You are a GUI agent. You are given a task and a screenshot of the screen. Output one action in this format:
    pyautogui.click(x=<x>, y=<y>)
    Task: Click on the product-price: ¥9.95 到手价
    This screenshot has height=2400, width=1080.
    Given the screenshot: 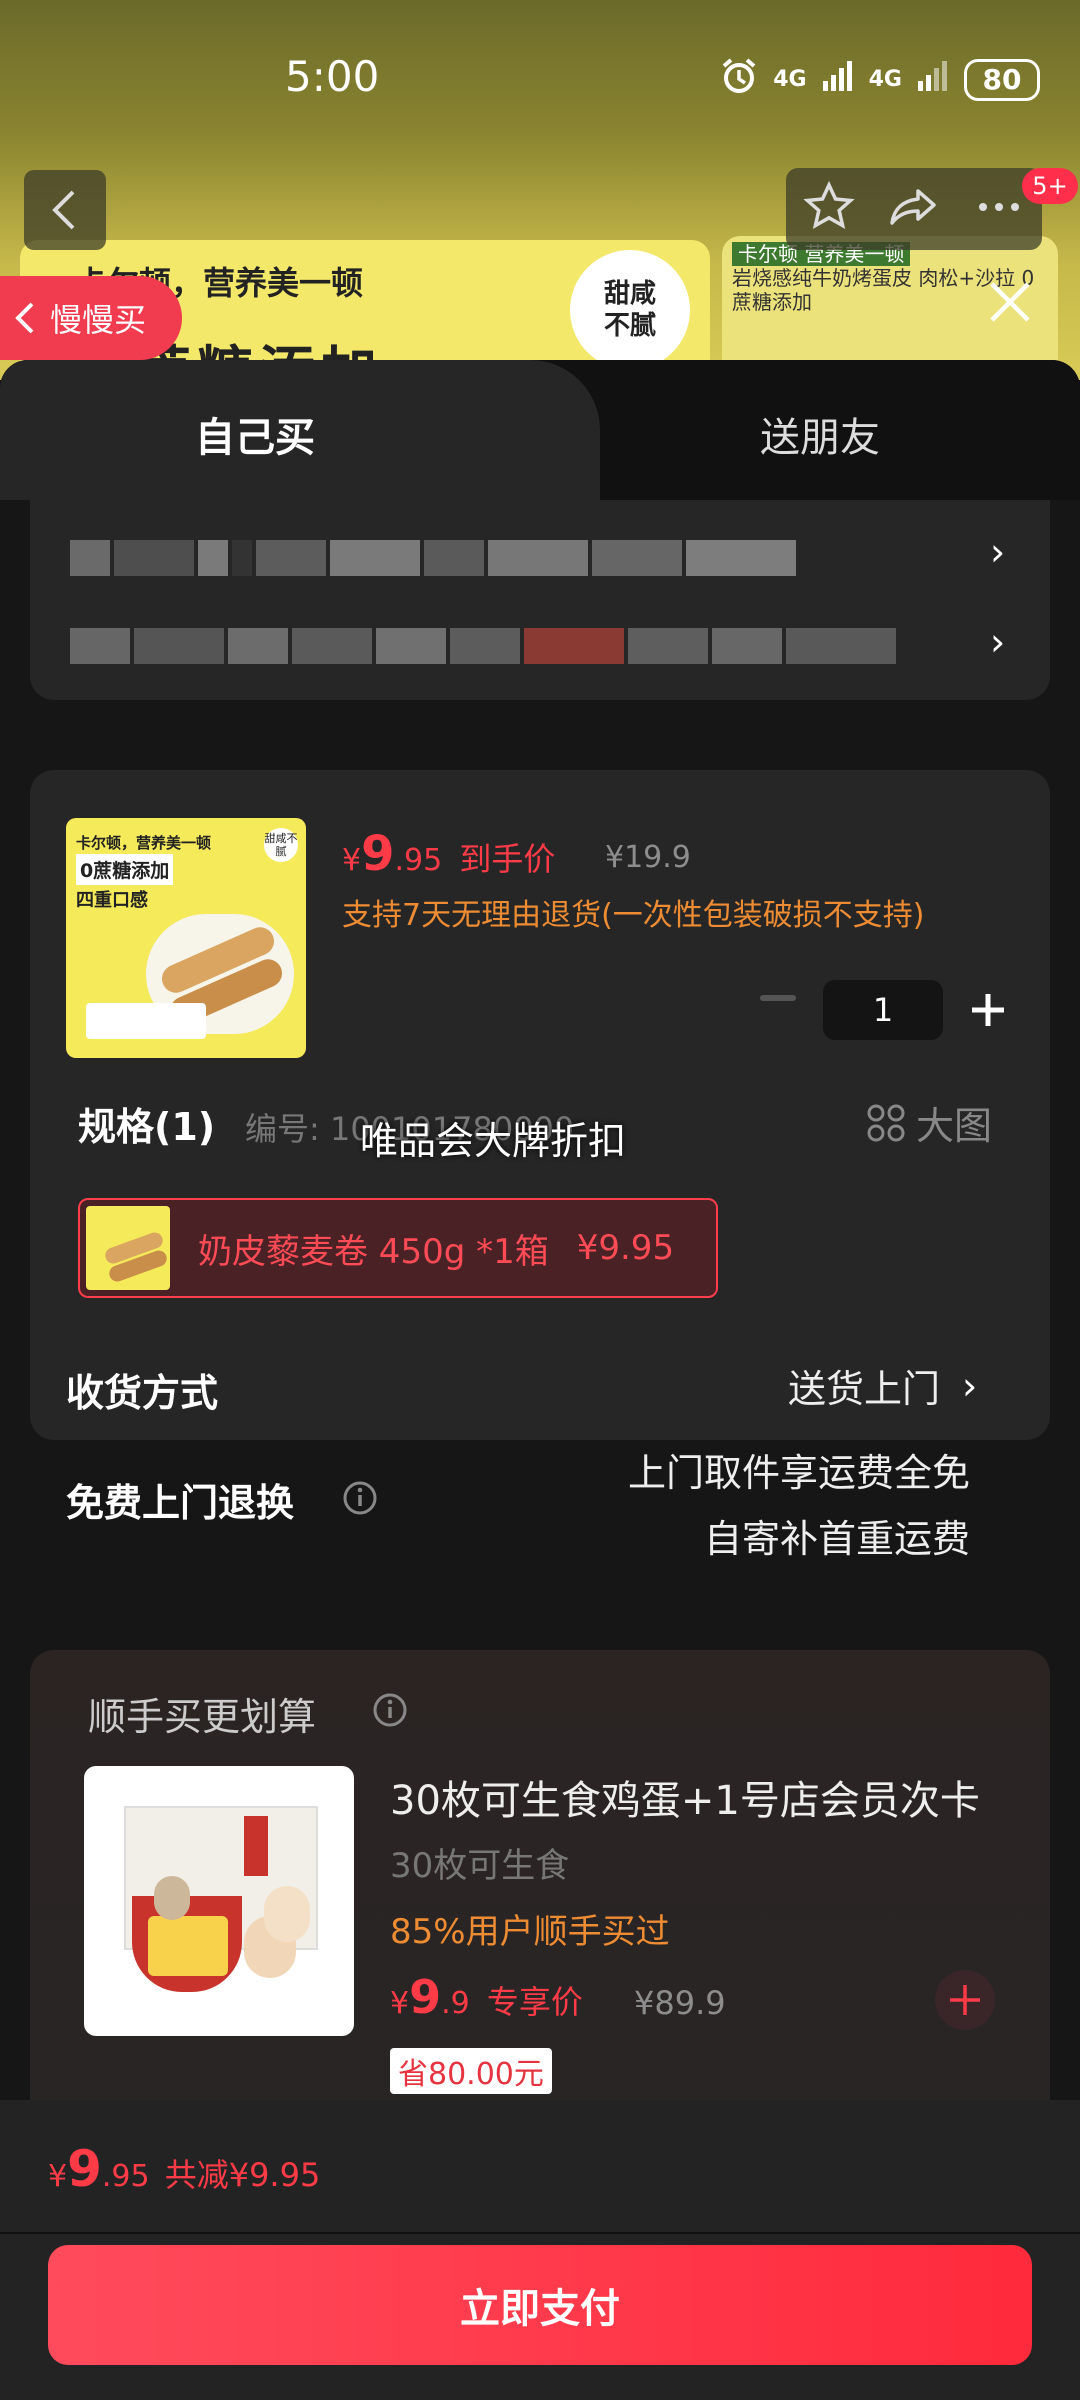 What is the action you would take?
    pyautogui.click(x=449, y=854)
    